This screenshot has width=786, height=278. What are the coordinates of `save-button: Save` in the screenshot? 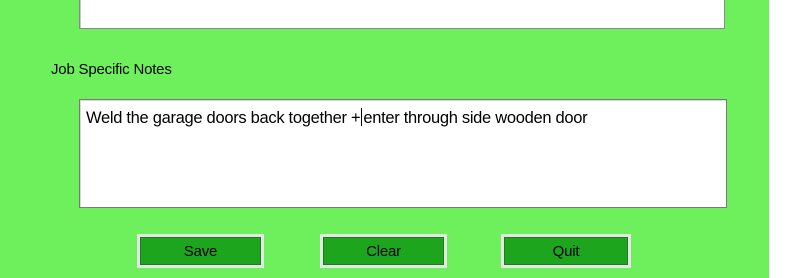 It's located at (200, 251).